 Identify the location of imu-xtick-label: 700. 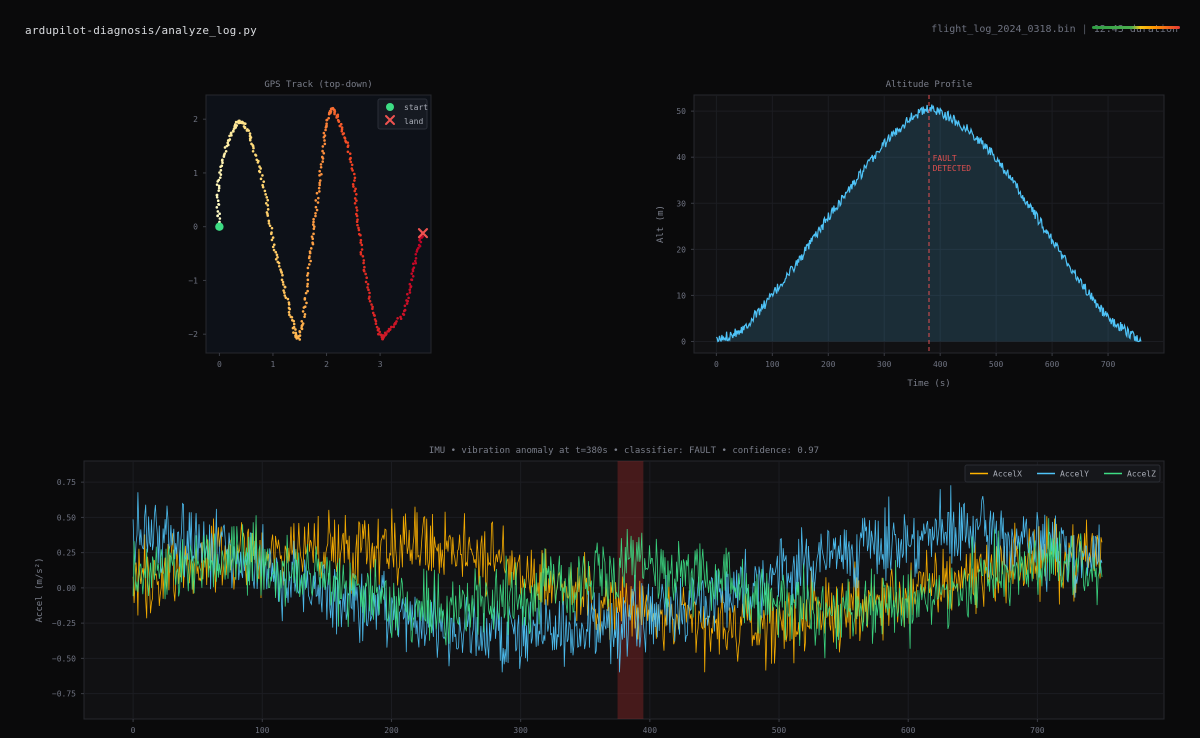
(1037, 730).